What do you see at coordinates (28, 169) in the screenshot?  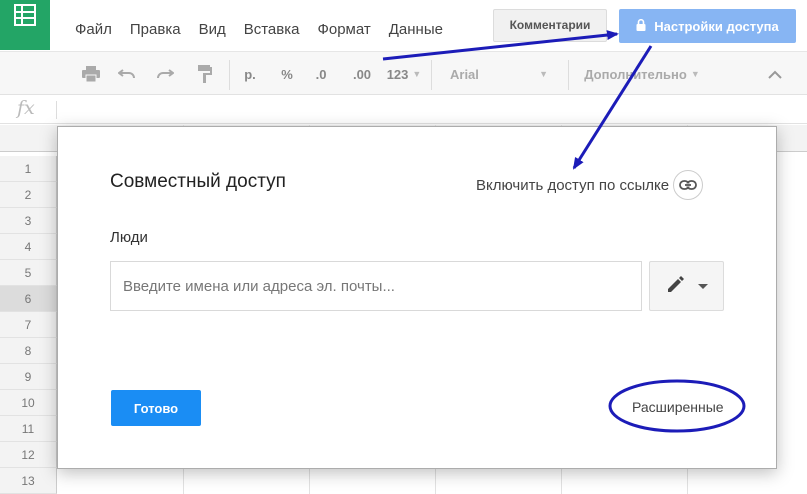 I see `row-header: 1` at bounding box center [28, 169].